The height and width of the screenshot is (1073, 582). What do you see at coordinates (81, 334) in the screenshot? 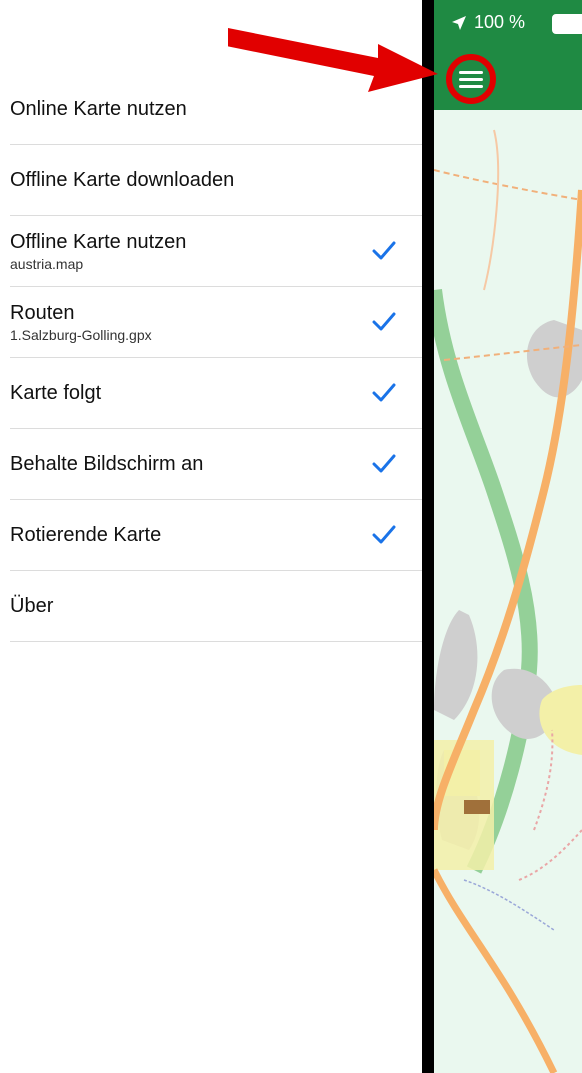
I see `menu-item-subtitle: 1.Salzburg-Golling.gpx` at bounding box center [81, 334].